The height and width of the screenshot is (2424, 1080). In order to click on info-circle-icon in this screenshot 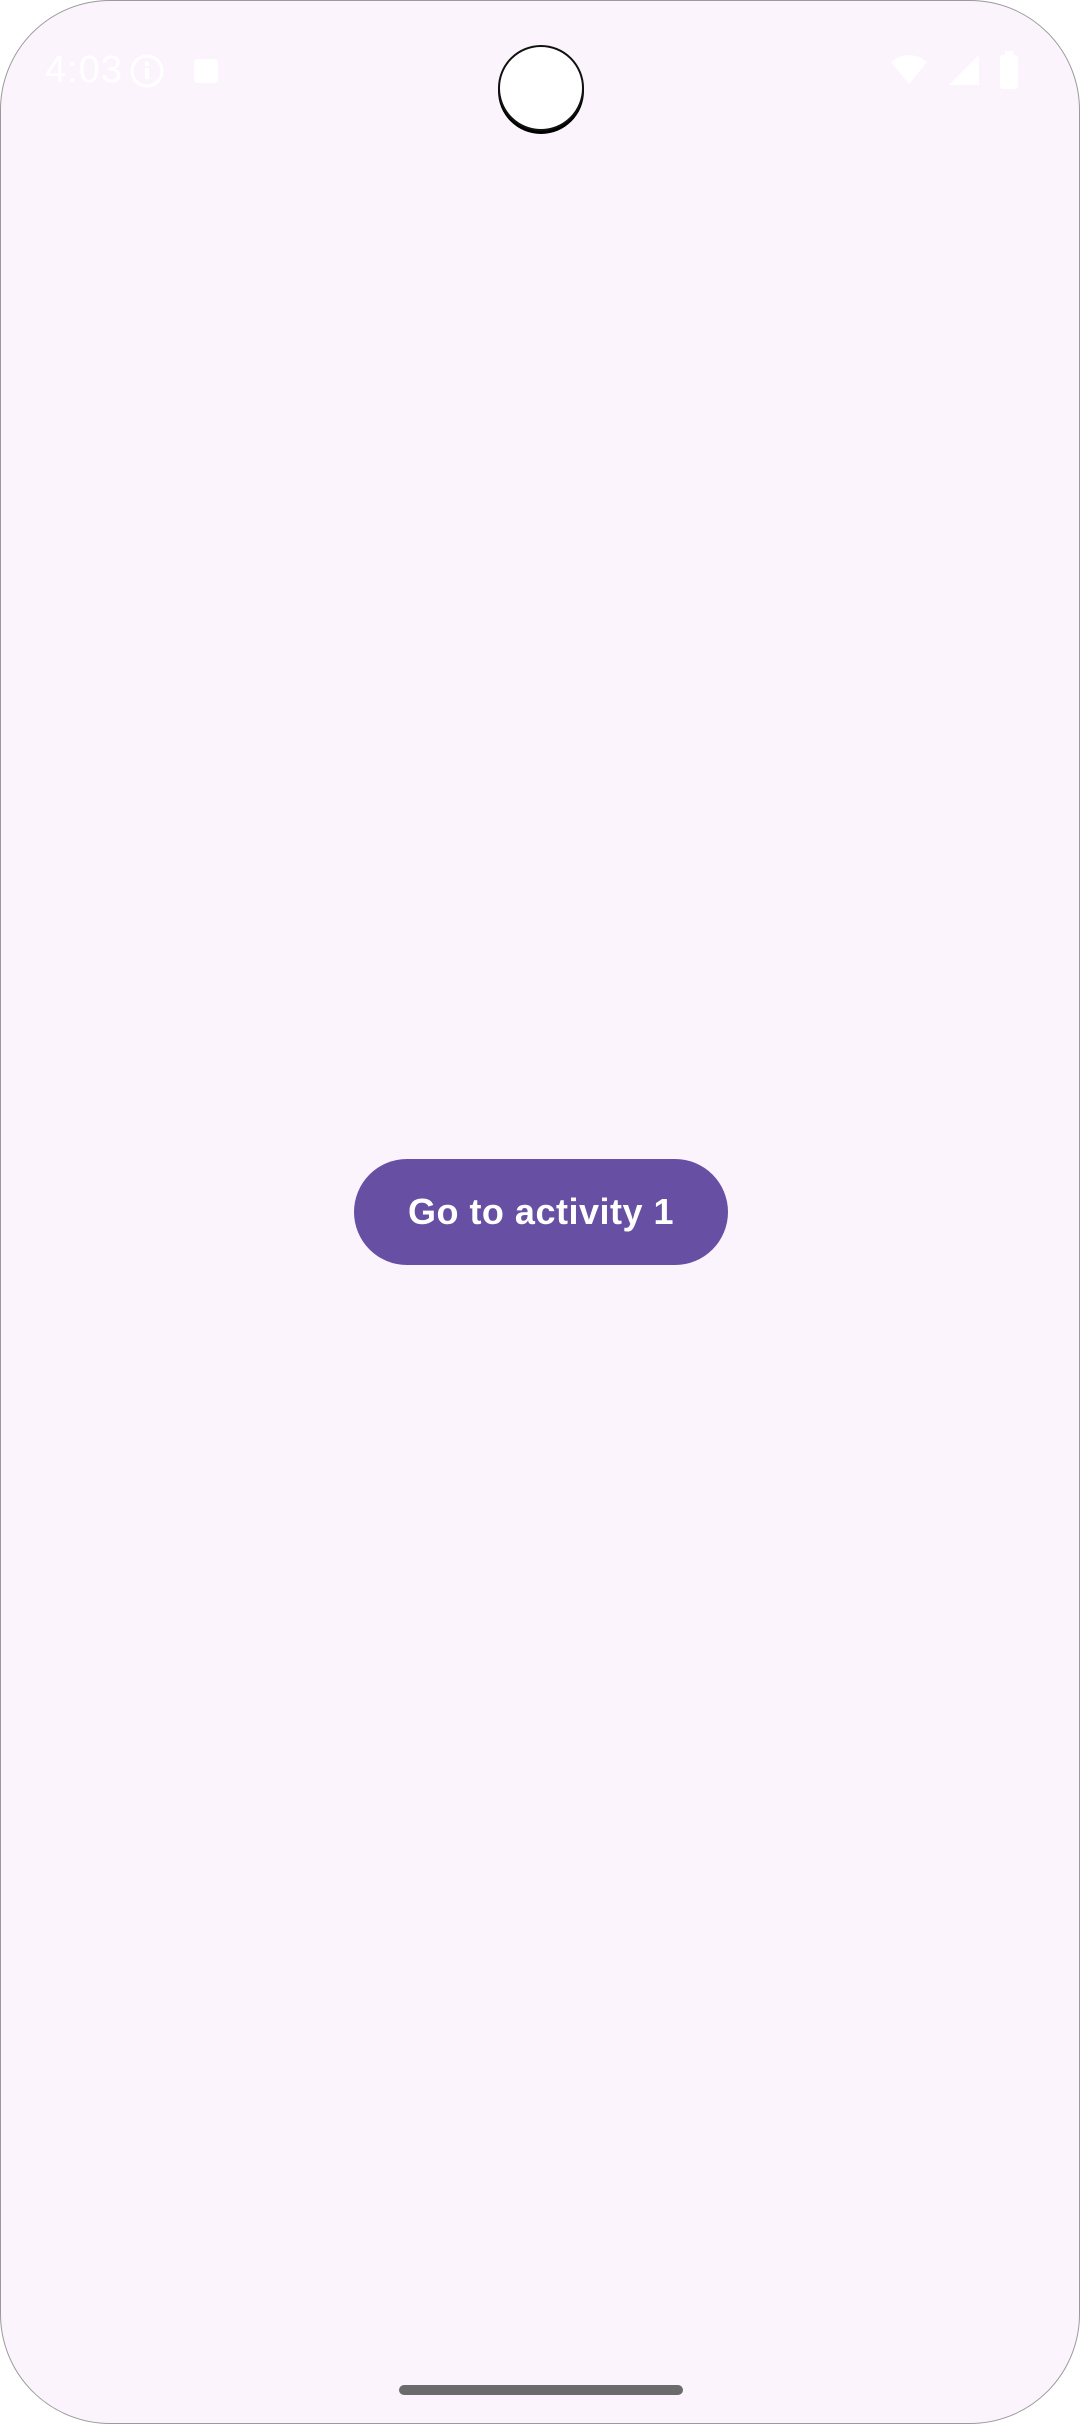, I will do `click(147, 73)`.